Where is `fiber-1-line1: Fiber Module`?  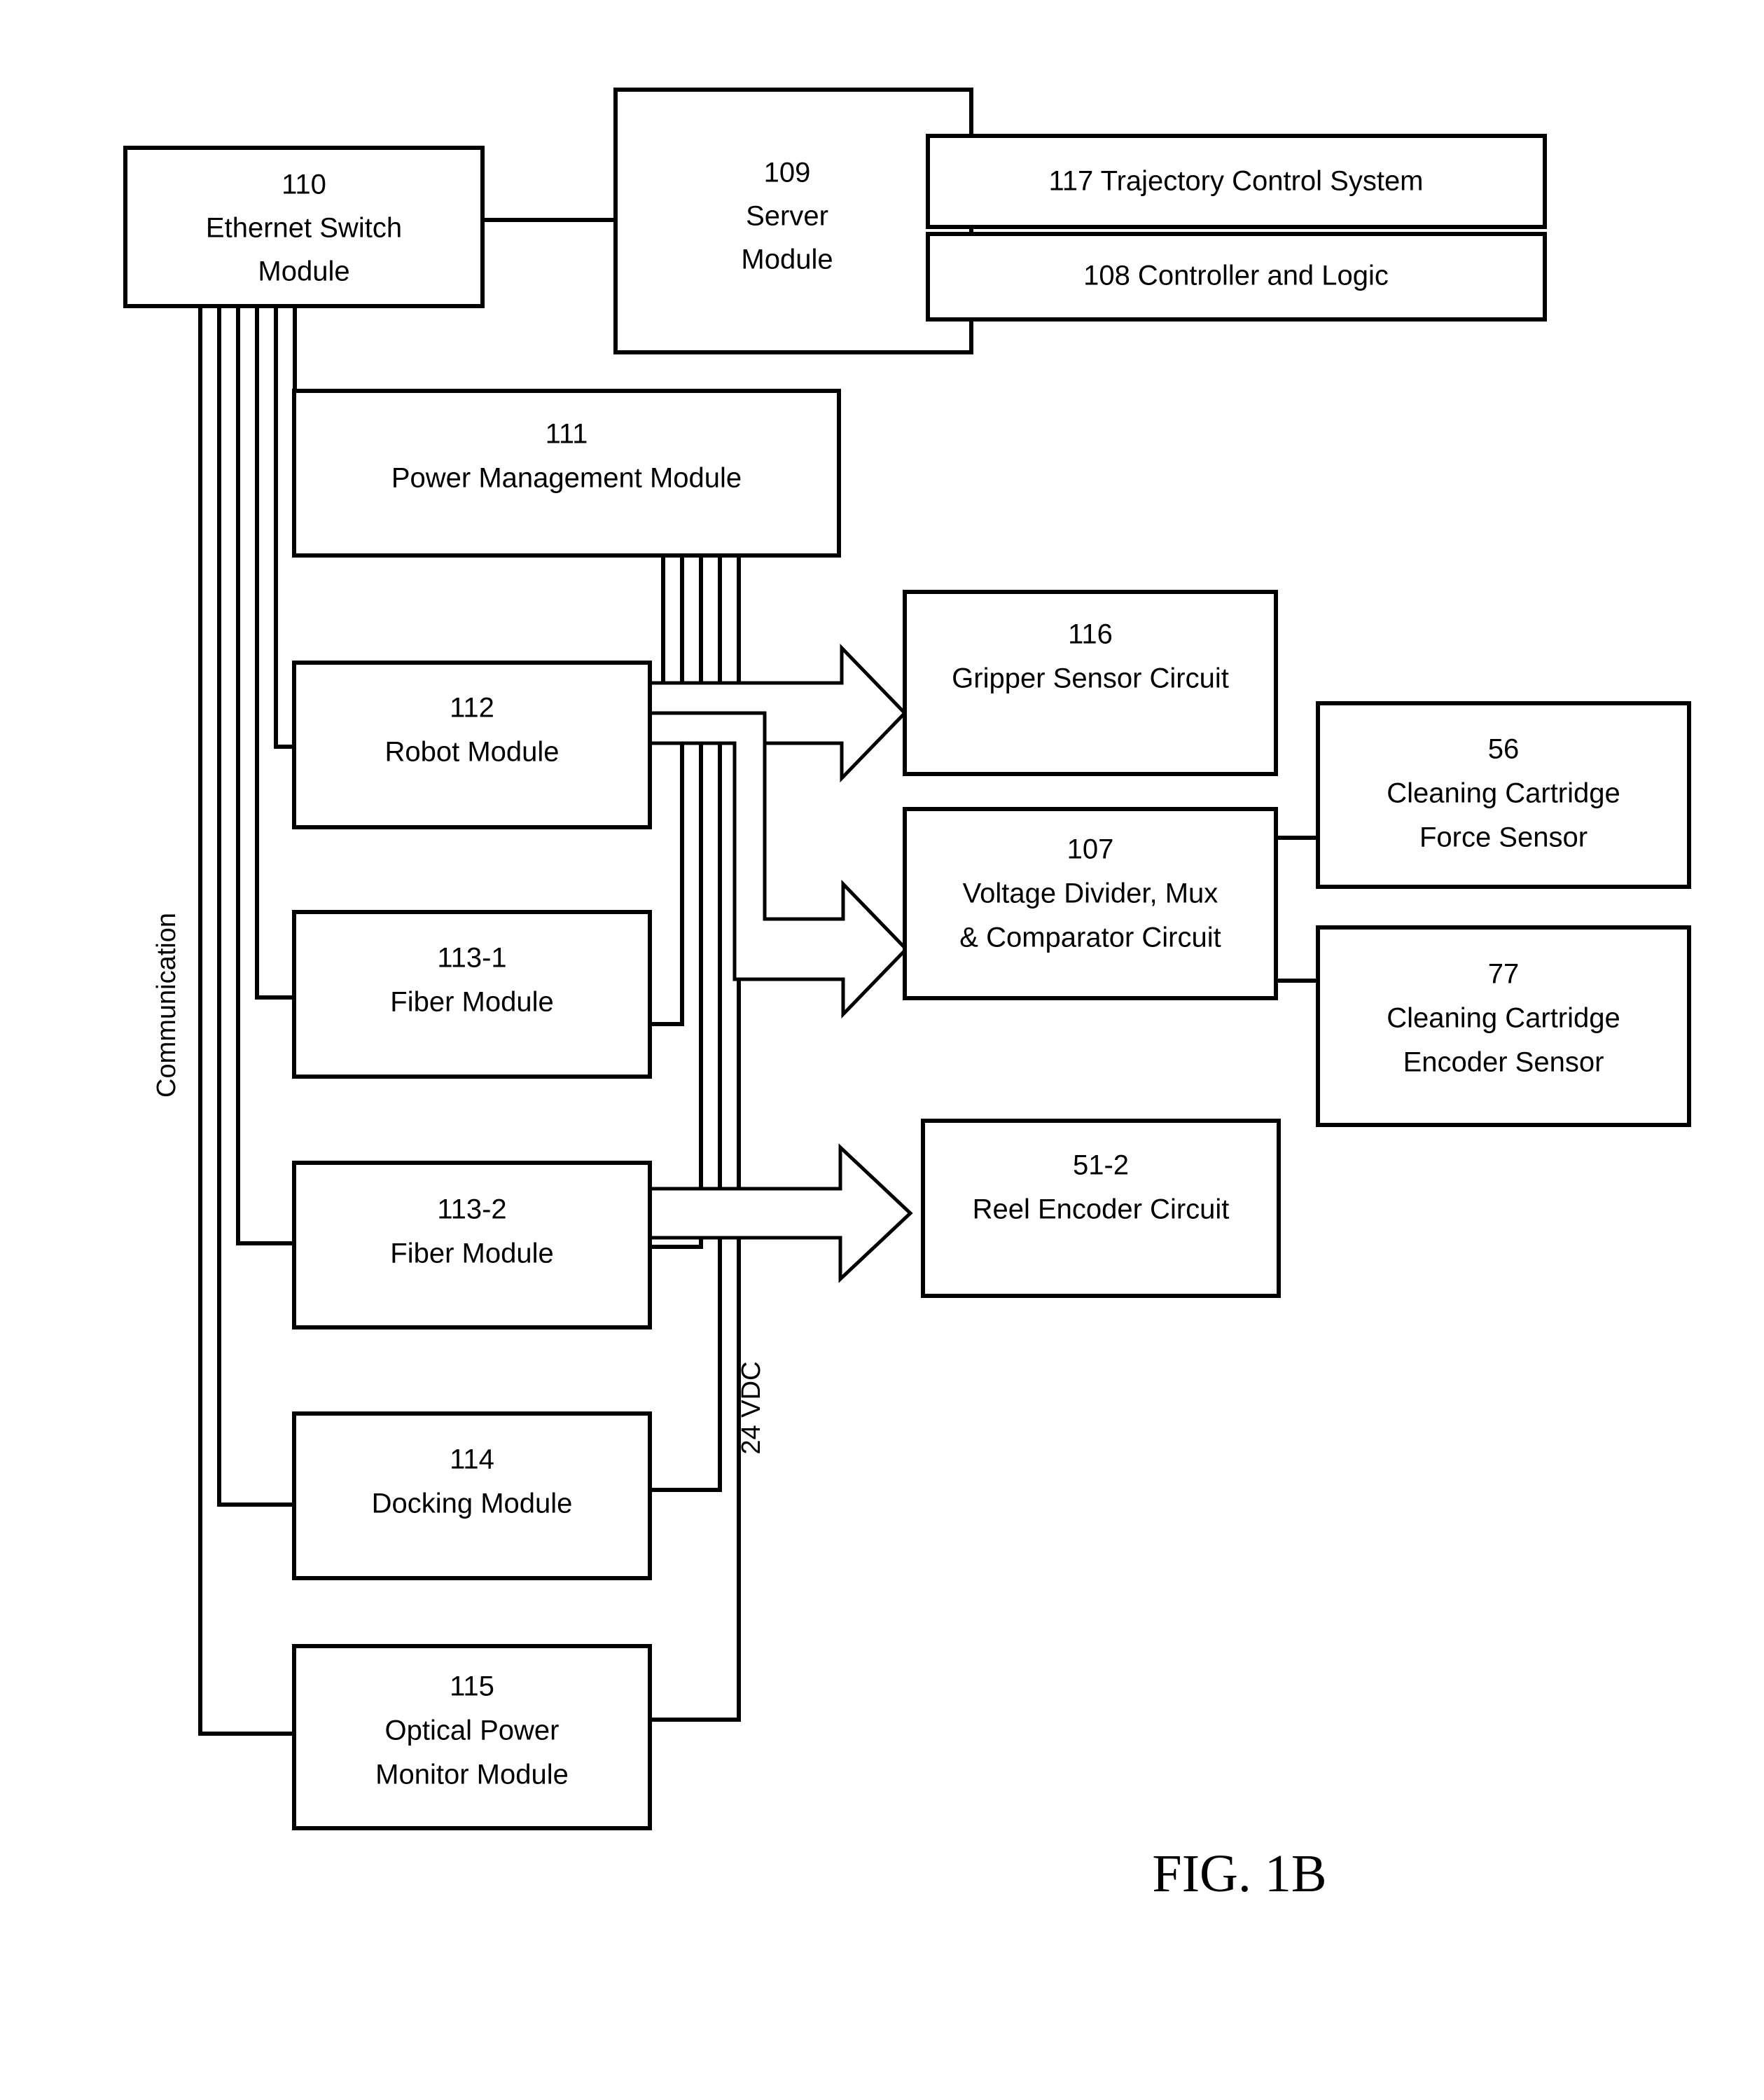 fiber-1-line1: Fiber Module is located at coordinates (471, 1002).